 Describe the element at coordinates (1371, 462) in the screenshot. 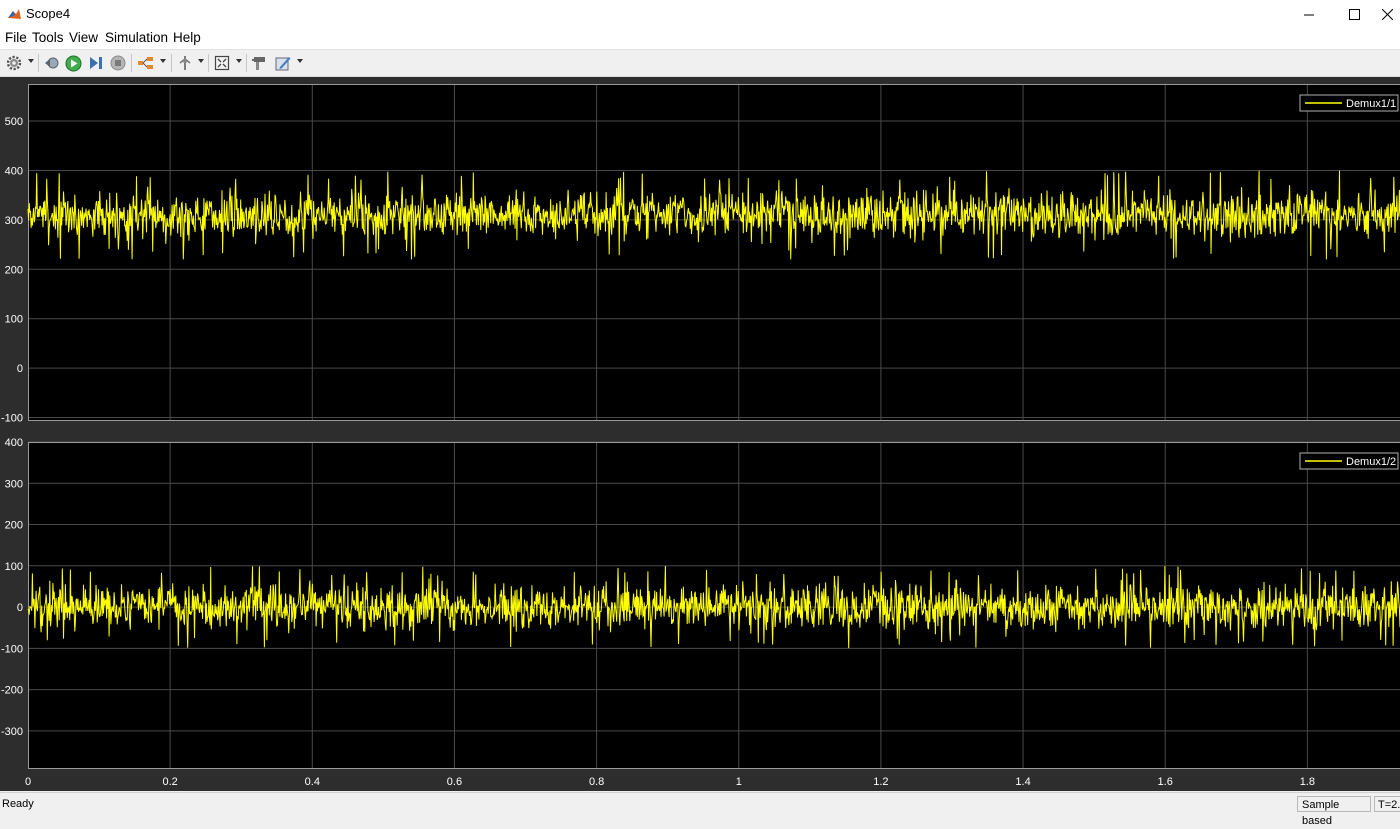

I see `legend-label: Demux1/2` at that location.